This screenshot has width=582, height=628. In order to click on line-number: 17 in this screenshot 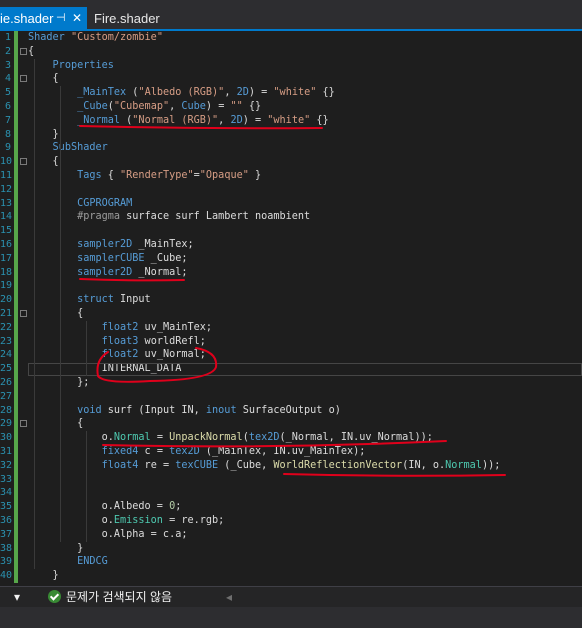, I will do `click(6, 258)`.